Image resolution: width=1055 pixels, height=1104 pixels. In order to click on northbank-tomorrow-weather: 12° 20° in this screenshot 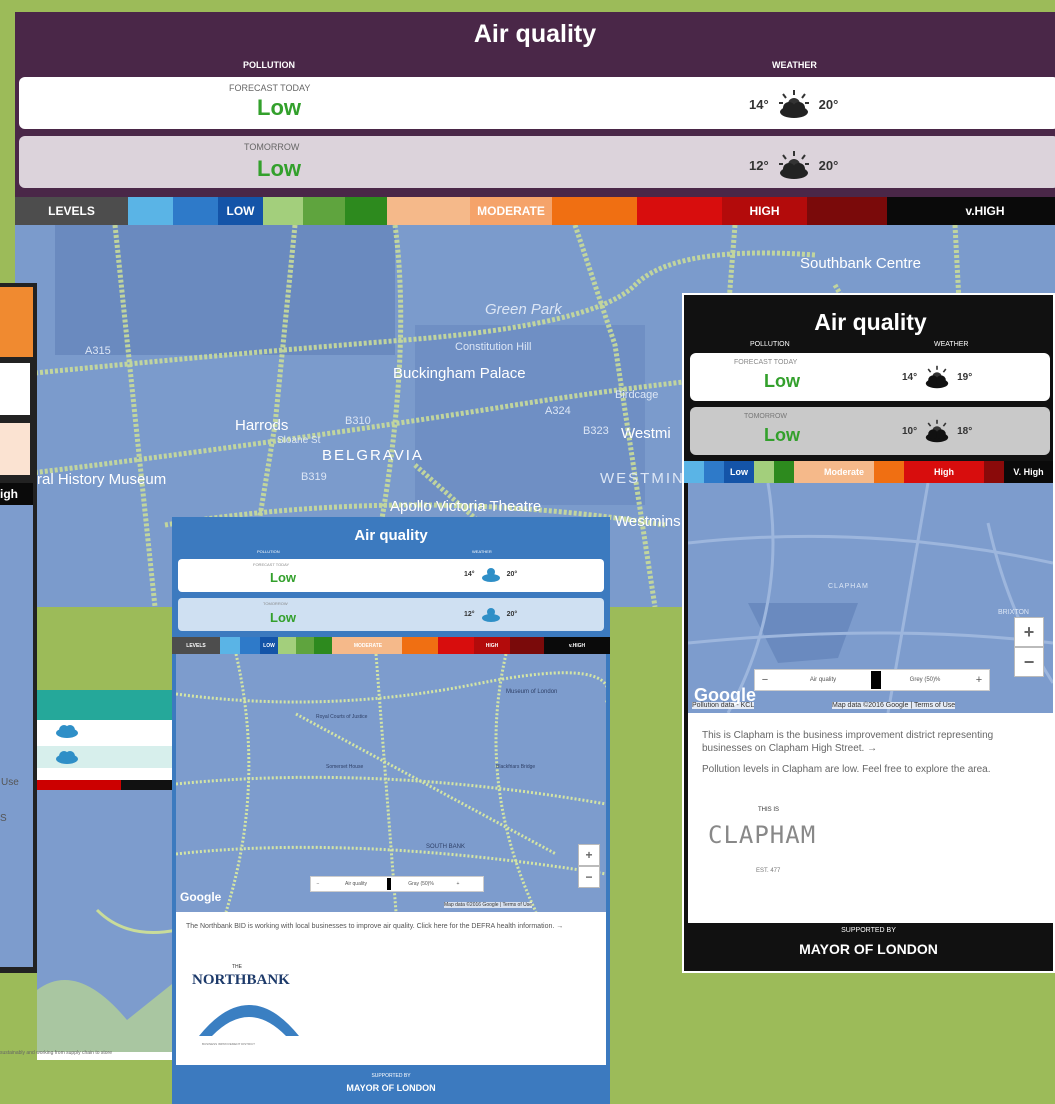, I will do `click(490, 614)`.